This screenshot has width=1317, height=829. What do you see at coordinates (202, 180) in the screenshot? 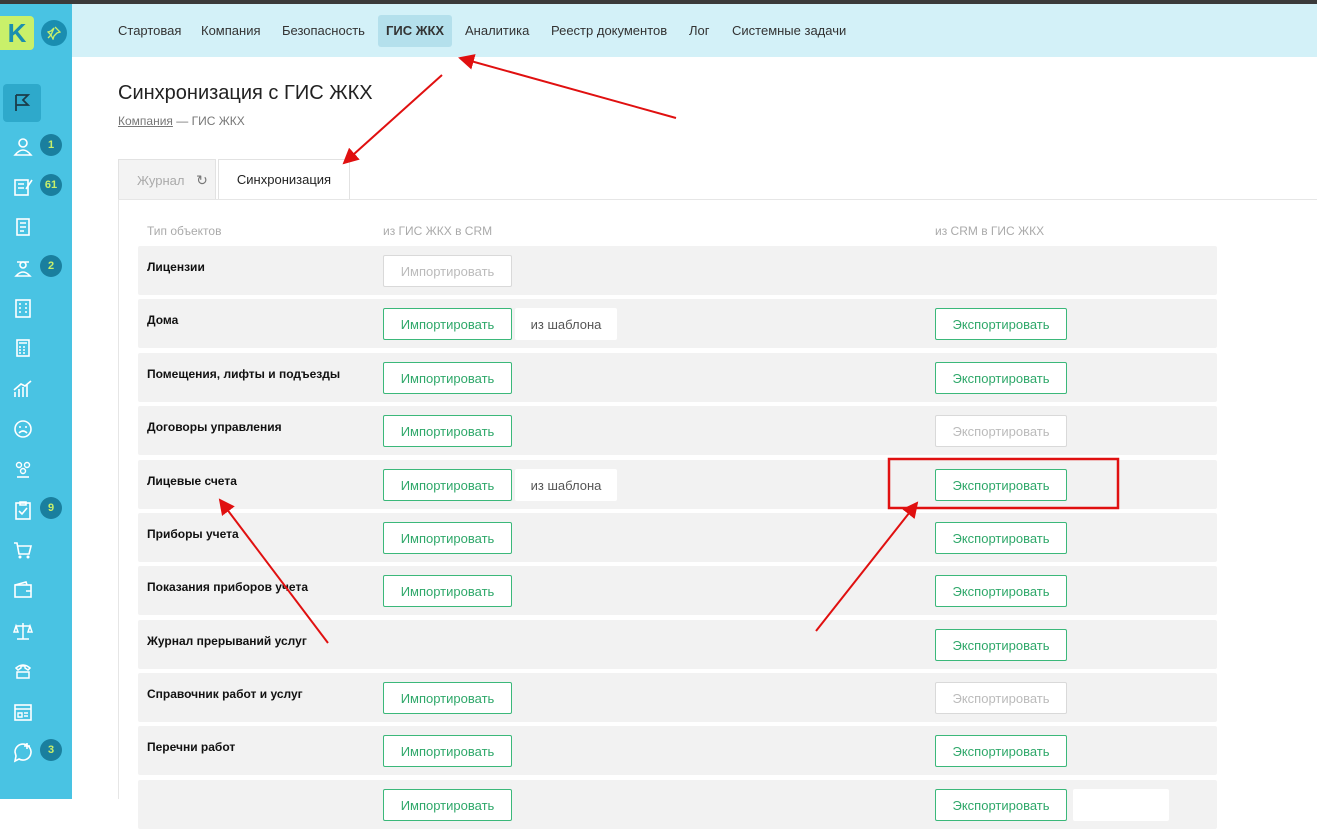
I see `refresh-icon: ↻` at bounding box center [202, 180].